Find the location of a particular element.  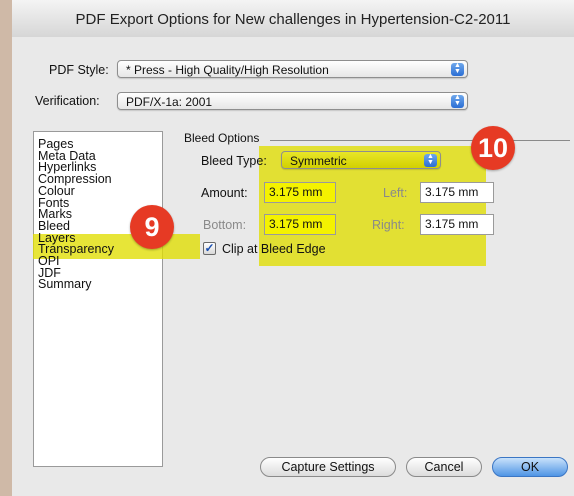

clip-at-bleed-edge-label: Clip at Bleed Edge is located at coordinates (274, 249).